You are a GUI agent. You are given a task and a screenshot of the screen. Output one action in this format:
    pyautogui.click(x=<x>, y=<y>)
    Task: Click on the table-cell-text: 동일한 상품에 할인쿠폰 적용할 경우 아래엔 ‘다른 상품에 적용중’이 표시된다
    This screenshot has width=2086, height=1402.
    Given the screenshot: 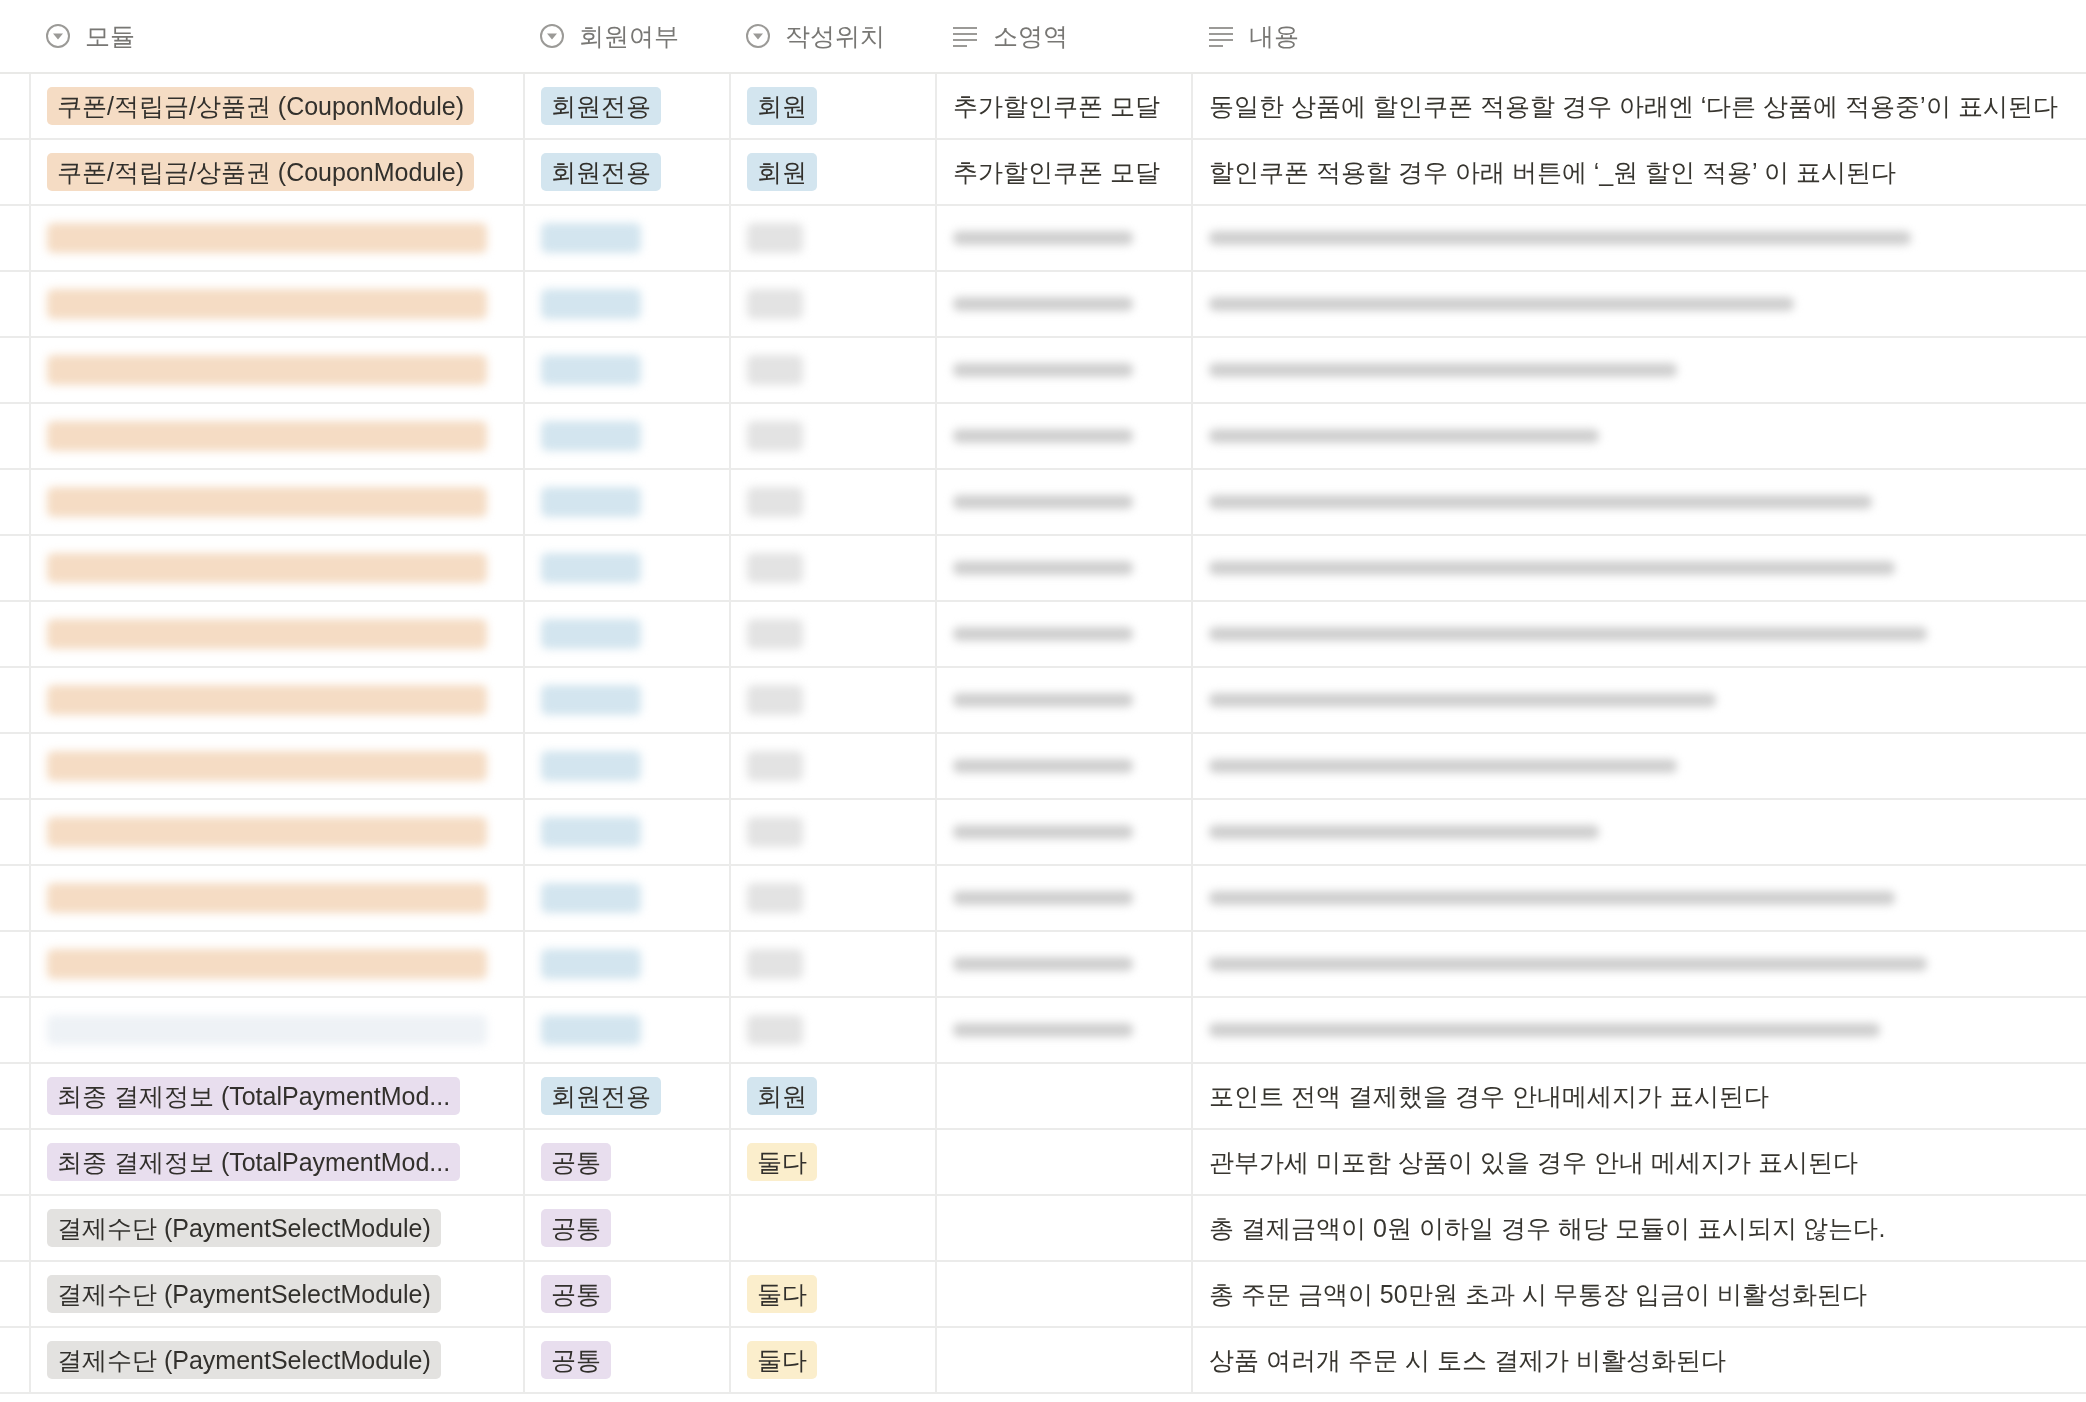 What is the action you would take?
    pyautogui.click(x=1633, y=106)
    